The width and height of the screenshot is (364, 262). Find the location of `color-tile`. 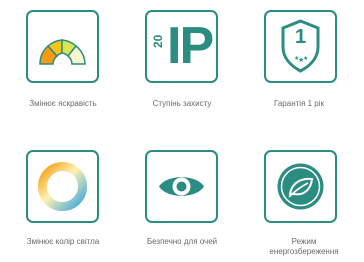

color-tile is located at coordinates (62, 186).